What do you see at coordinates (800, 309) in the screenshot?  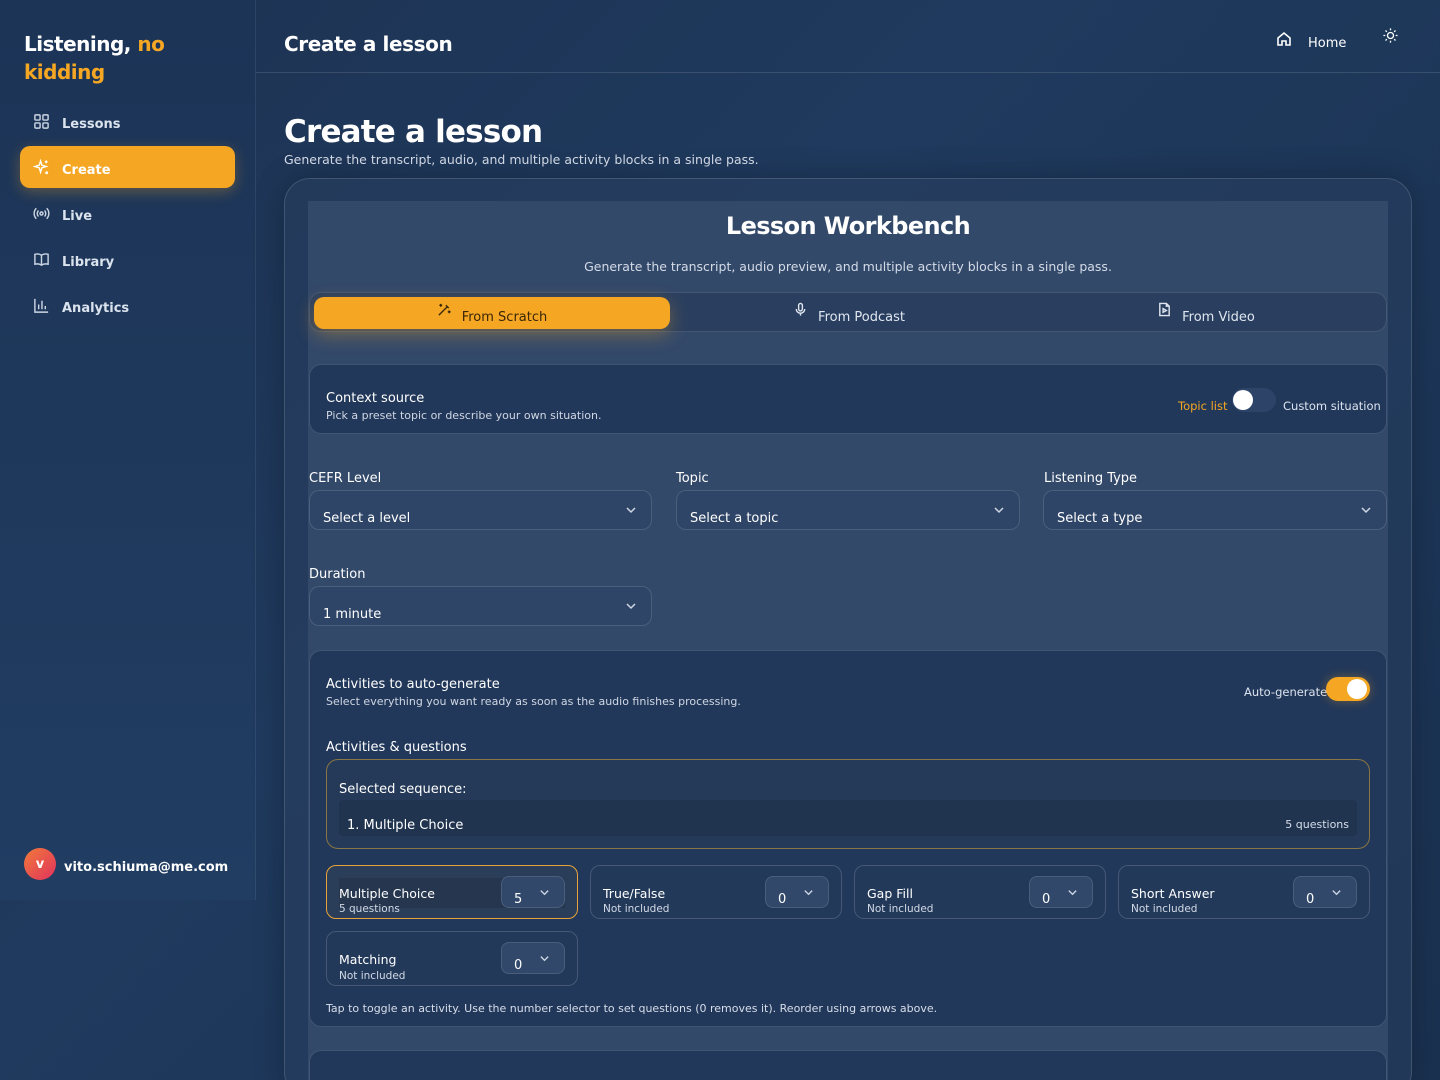 I see `microphone-icon` at bounding box center [800, 309].